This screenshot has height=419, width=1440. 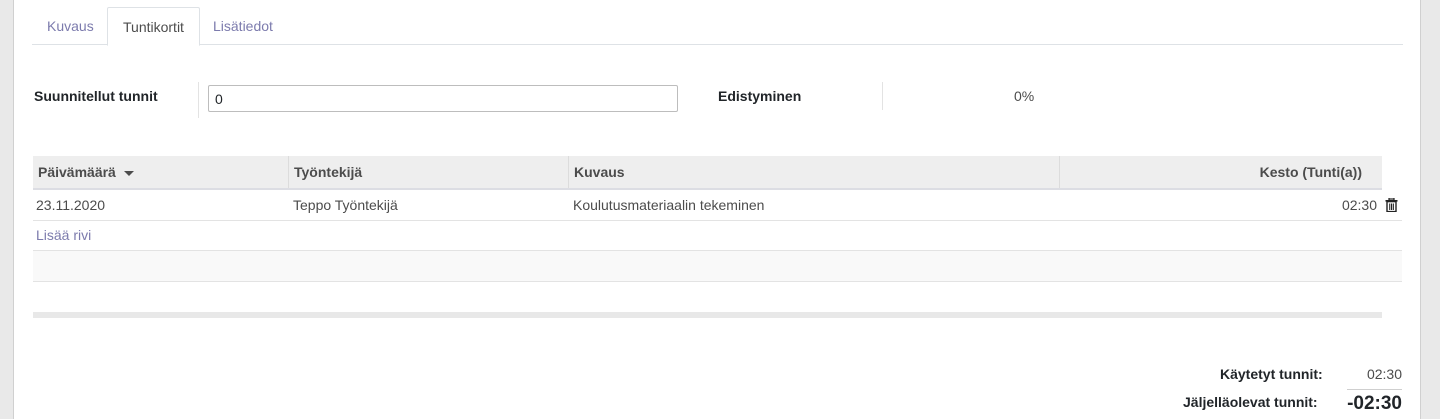 I want to click on column-header-employee: Työntekijä, so click(x=429, y=172).